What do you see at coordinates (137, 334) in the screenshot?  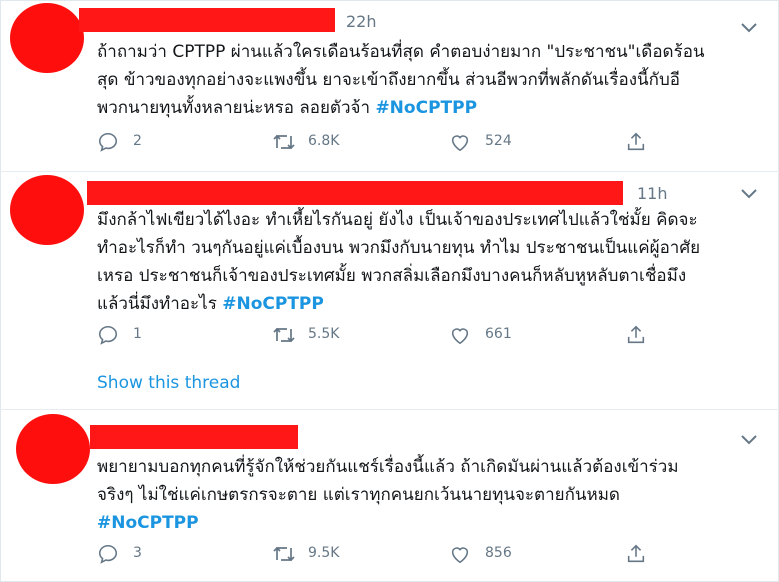 I see `reply-count: 1` at bounding box center [137, 334].